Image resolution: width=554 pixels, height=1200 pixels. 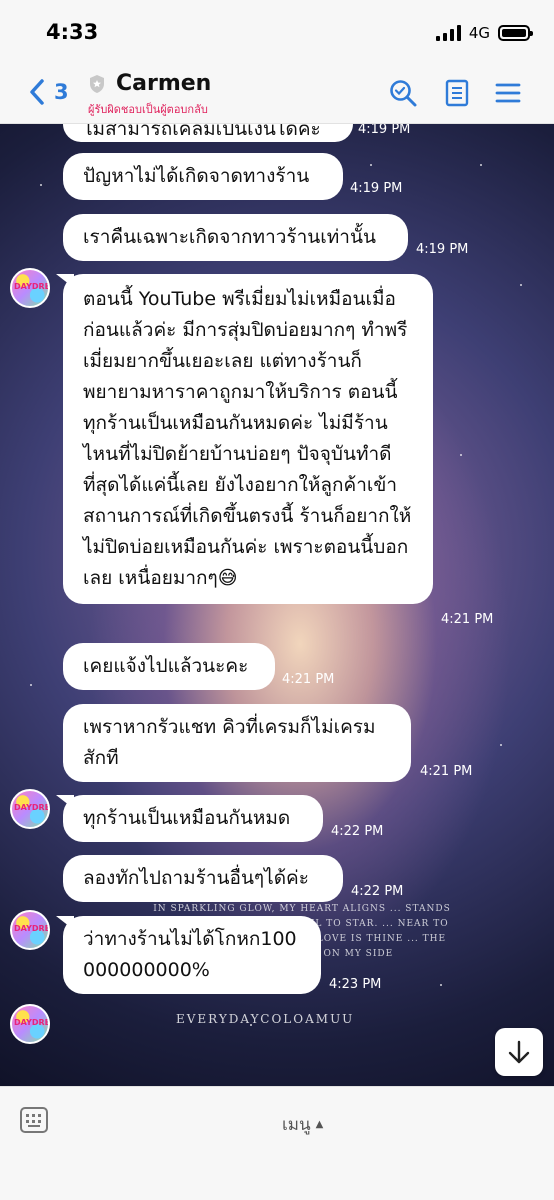 I want to click on message-text: เราคืนเฉพาะเกิดจากทาวร้านเท่านั้น, so click(x=229, y=237).